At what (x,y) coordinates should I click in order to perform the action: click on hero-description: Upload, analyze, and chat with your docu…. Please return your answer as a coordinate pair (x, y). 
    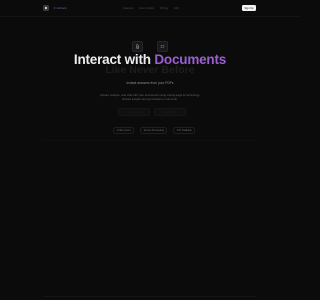
    Looking at the image, I should click on (150, 97).